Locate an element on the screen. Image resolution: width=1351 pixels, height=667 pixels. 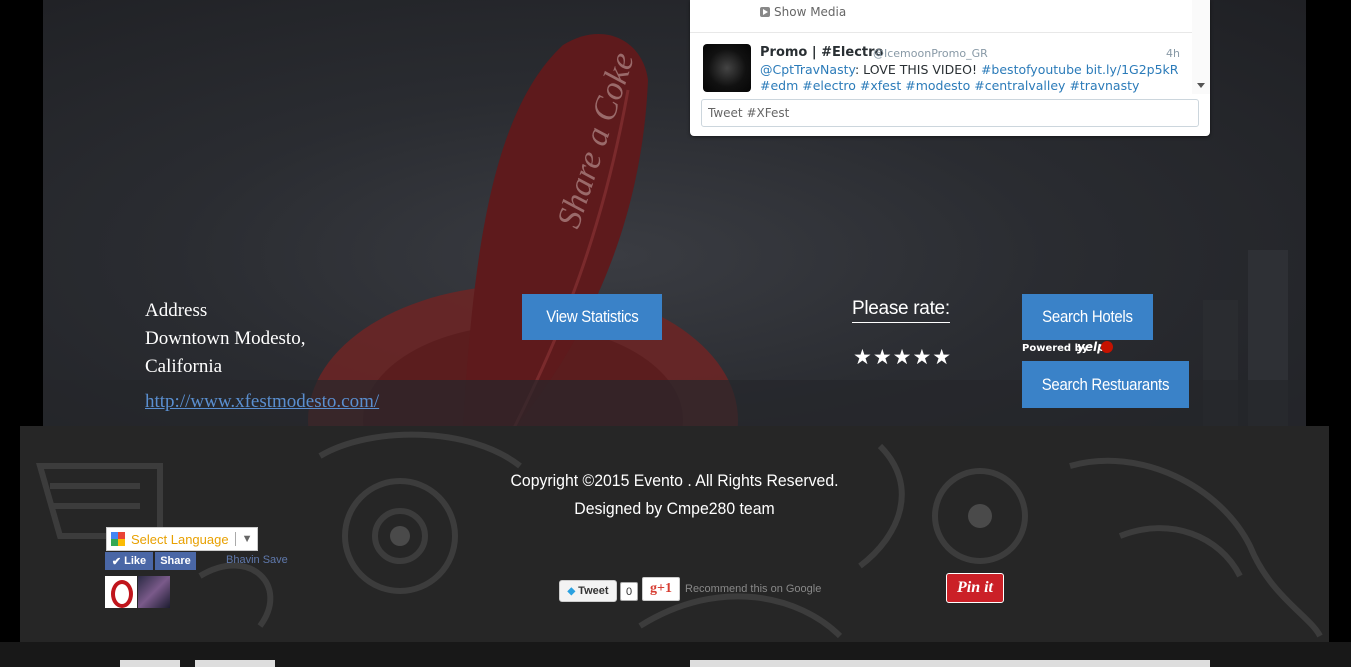
pinterest-pinit-button: Pin it is located at coordinates (975, 588).